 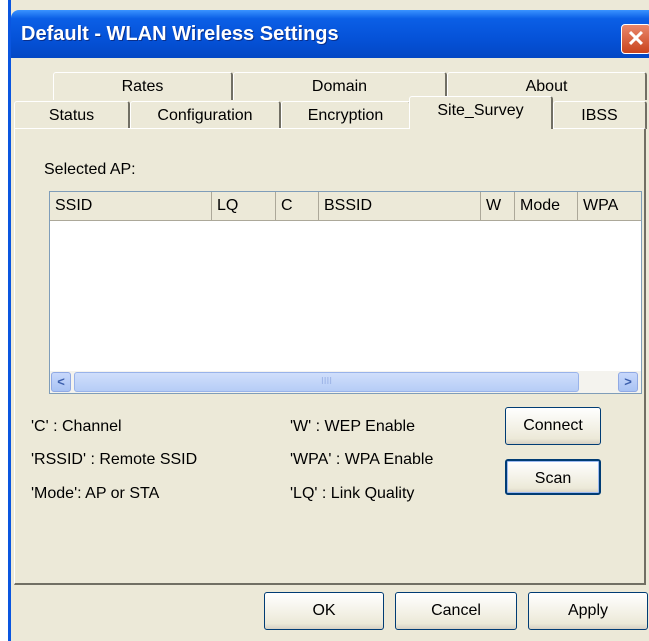 I want to click on window-title: Default - WLAN Wireless Settings, so click(x=180, y=34).